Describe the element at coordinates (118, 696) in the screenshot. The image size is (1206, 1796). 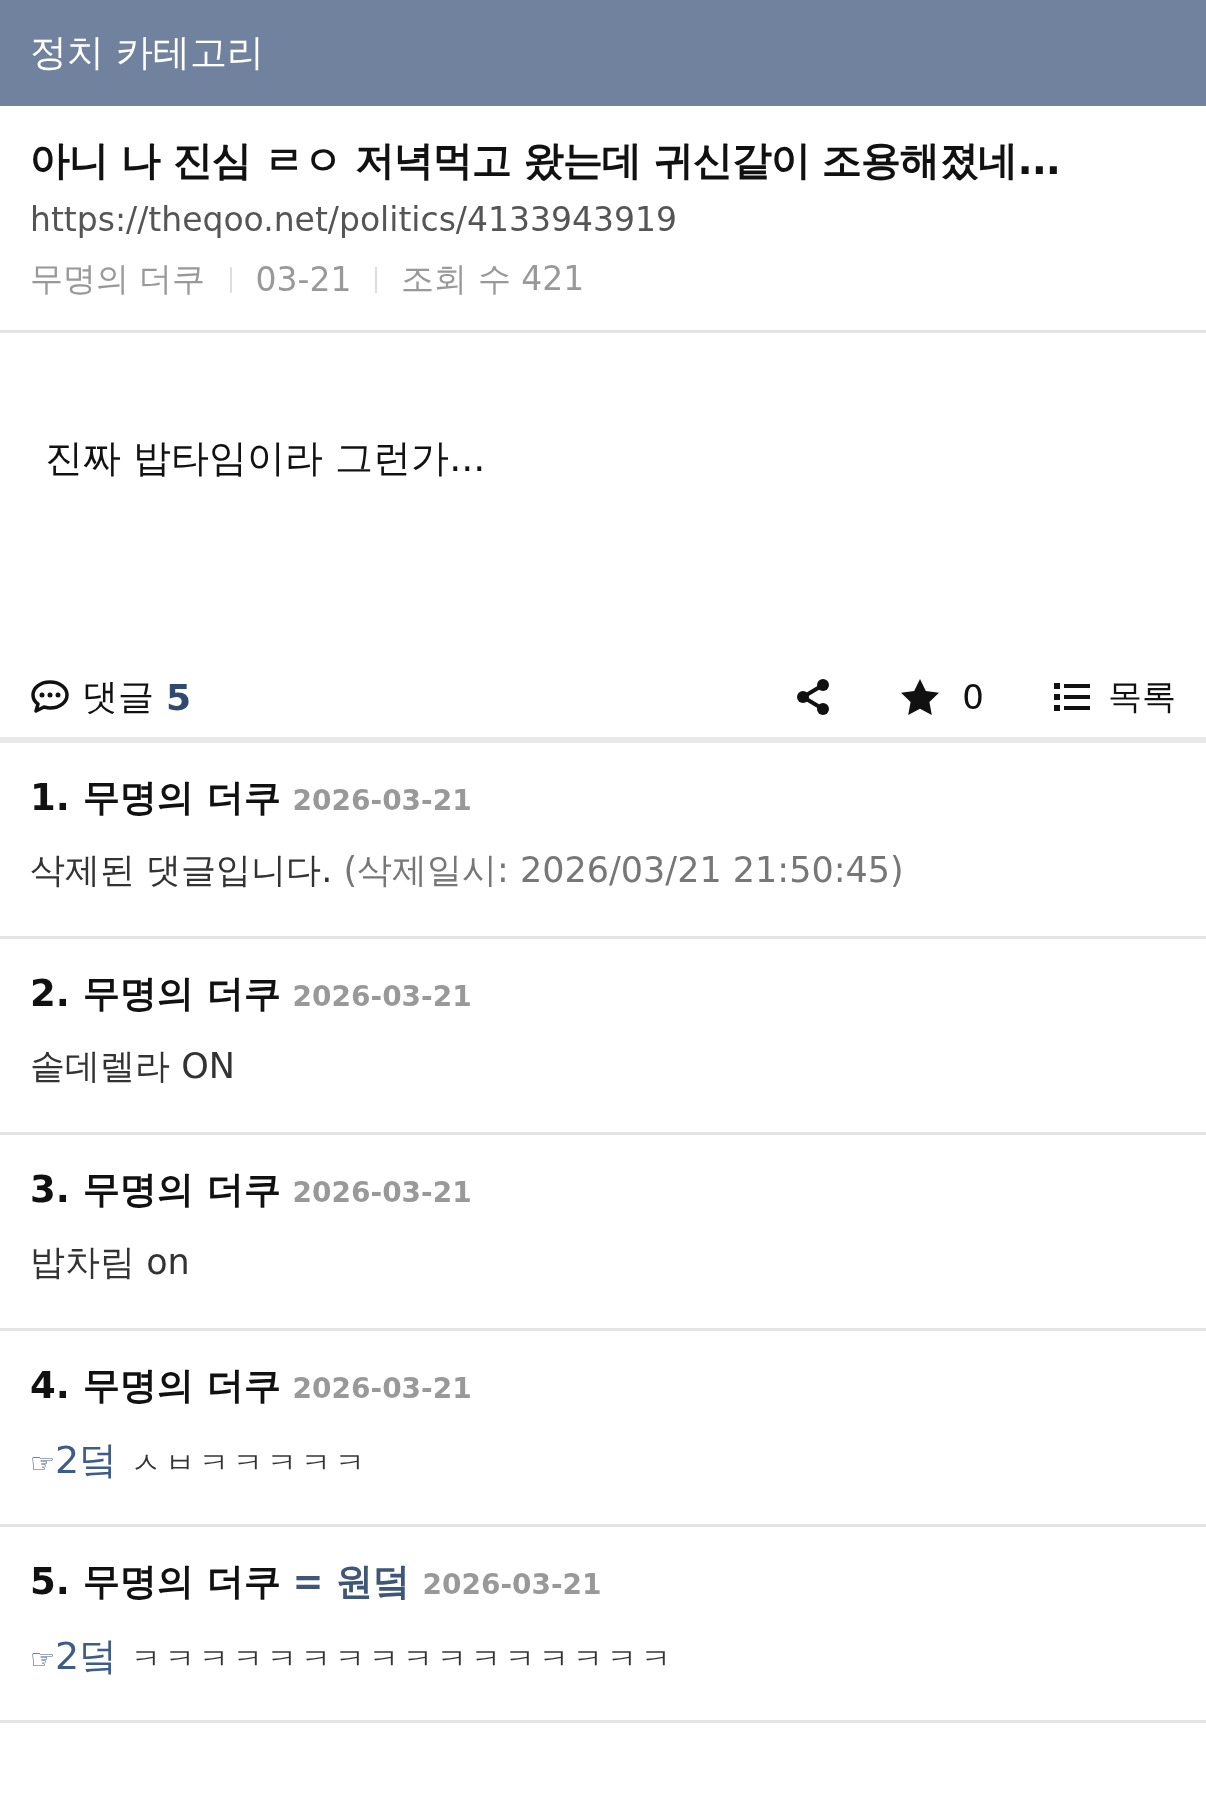
I see `comments-label: 댓글` at that location.